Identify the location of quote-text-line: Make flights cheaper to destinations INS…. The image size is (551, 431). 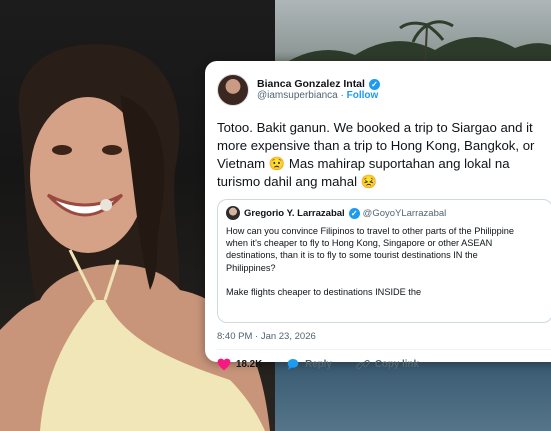
(324, 291).